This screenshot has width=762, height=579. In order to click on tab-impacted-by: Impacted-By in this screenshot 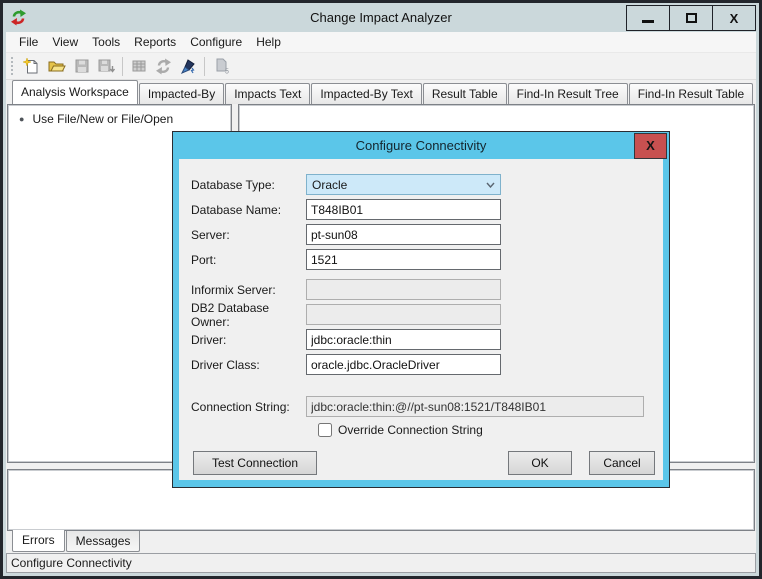, I will do `click(181, 93)`.